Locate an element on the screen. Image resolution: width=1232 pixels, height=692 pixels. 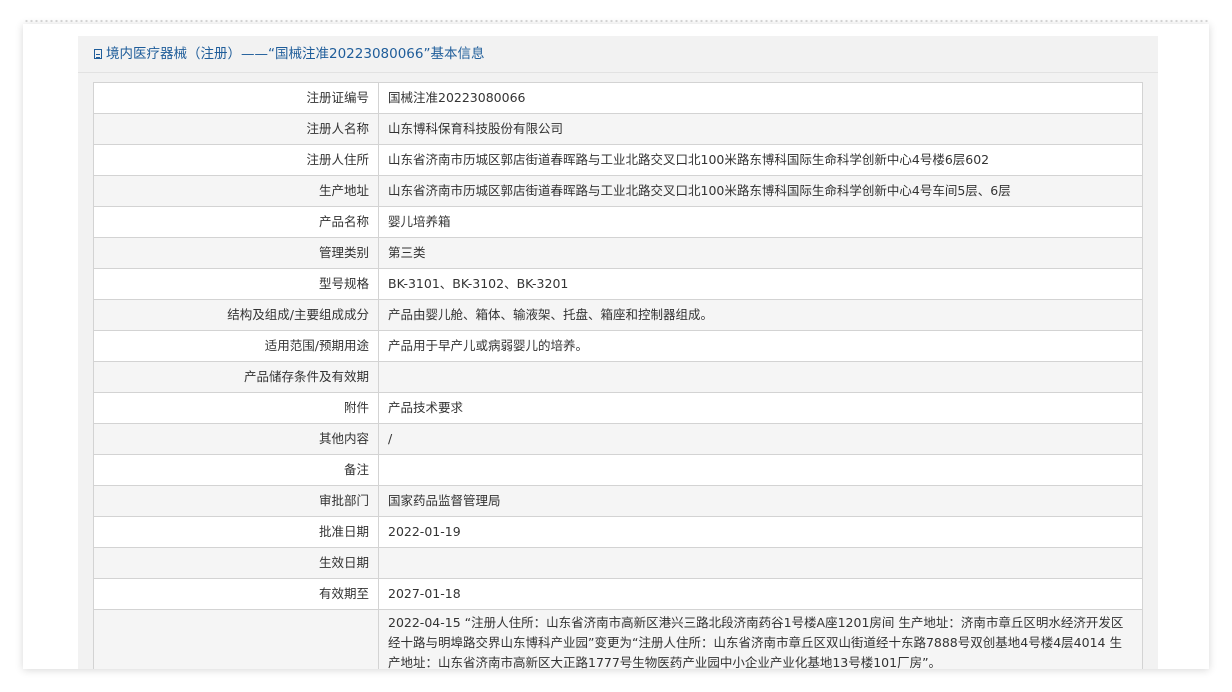
table-row: 附件 产品技术要求 is located at coordinates (618, 408).